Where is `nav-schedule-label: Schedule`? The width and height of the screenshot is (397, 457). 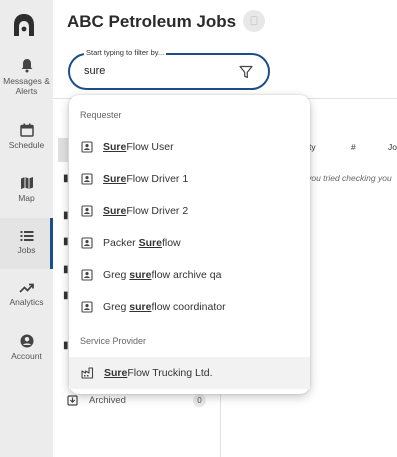 nav-schedule-label: Schedule is located at coordinates (26, 145).